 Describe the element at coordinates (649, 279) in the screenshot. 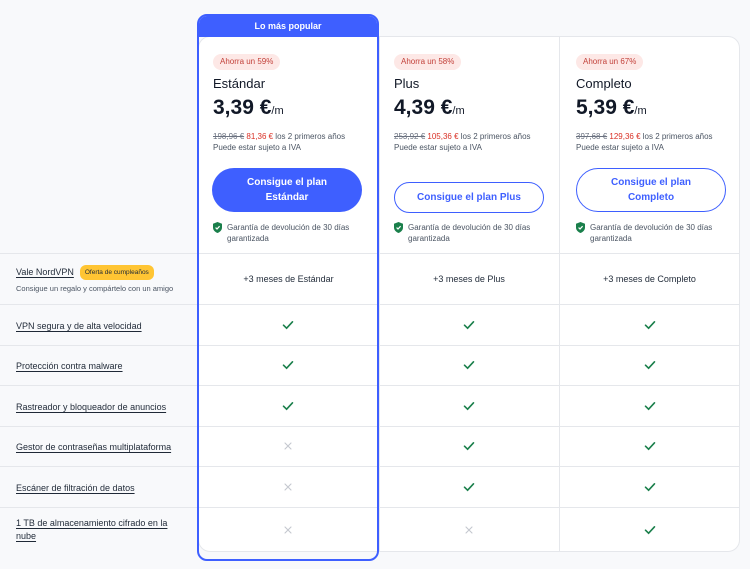

I see `voucher-value: +3 meses de Completo` at that location.